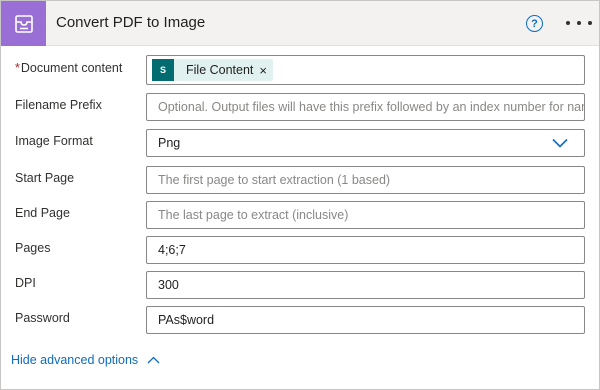 Image resolution: width=600 pixels, height=390 pixels. Describe the element at coordinates (300, 23) in the screenshot. I see `card-header: Convert PDF to Image ?` at that location.